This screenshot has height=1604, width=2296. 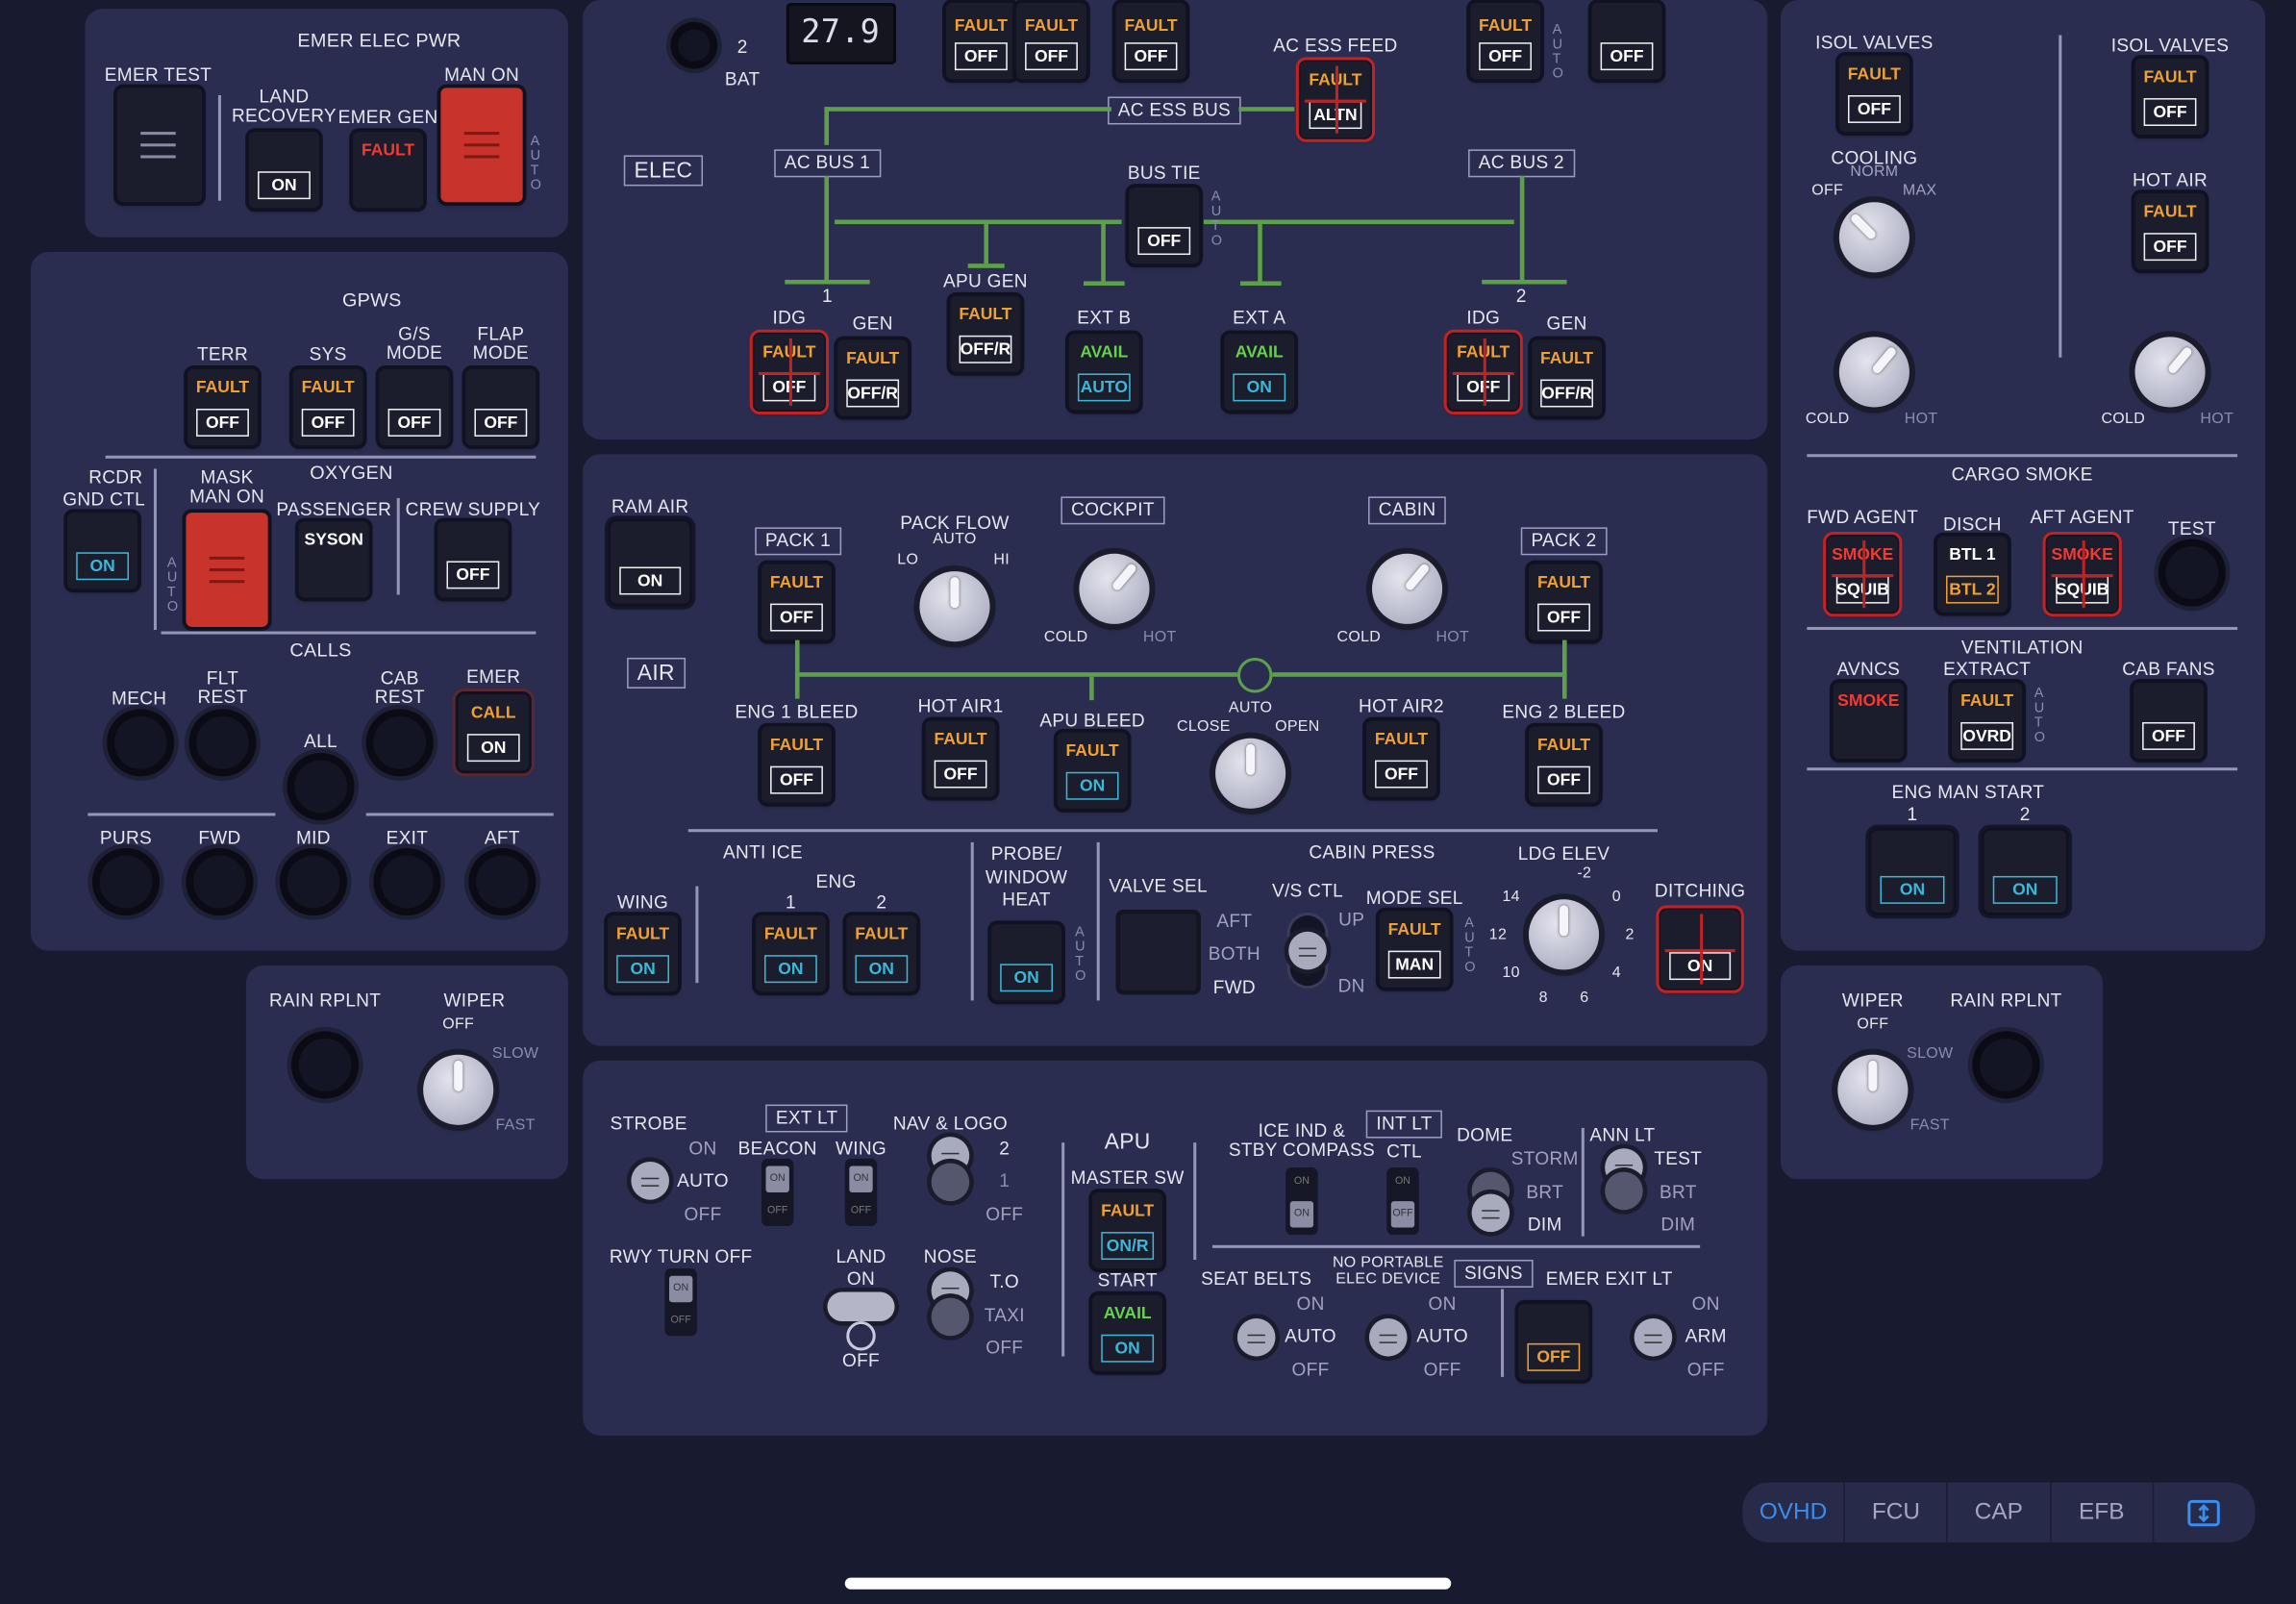 What do you see at coordinates (1114, 588) in the screenshot?
I see `cockpit-temp-knob` at bounding box center [1114, 588].